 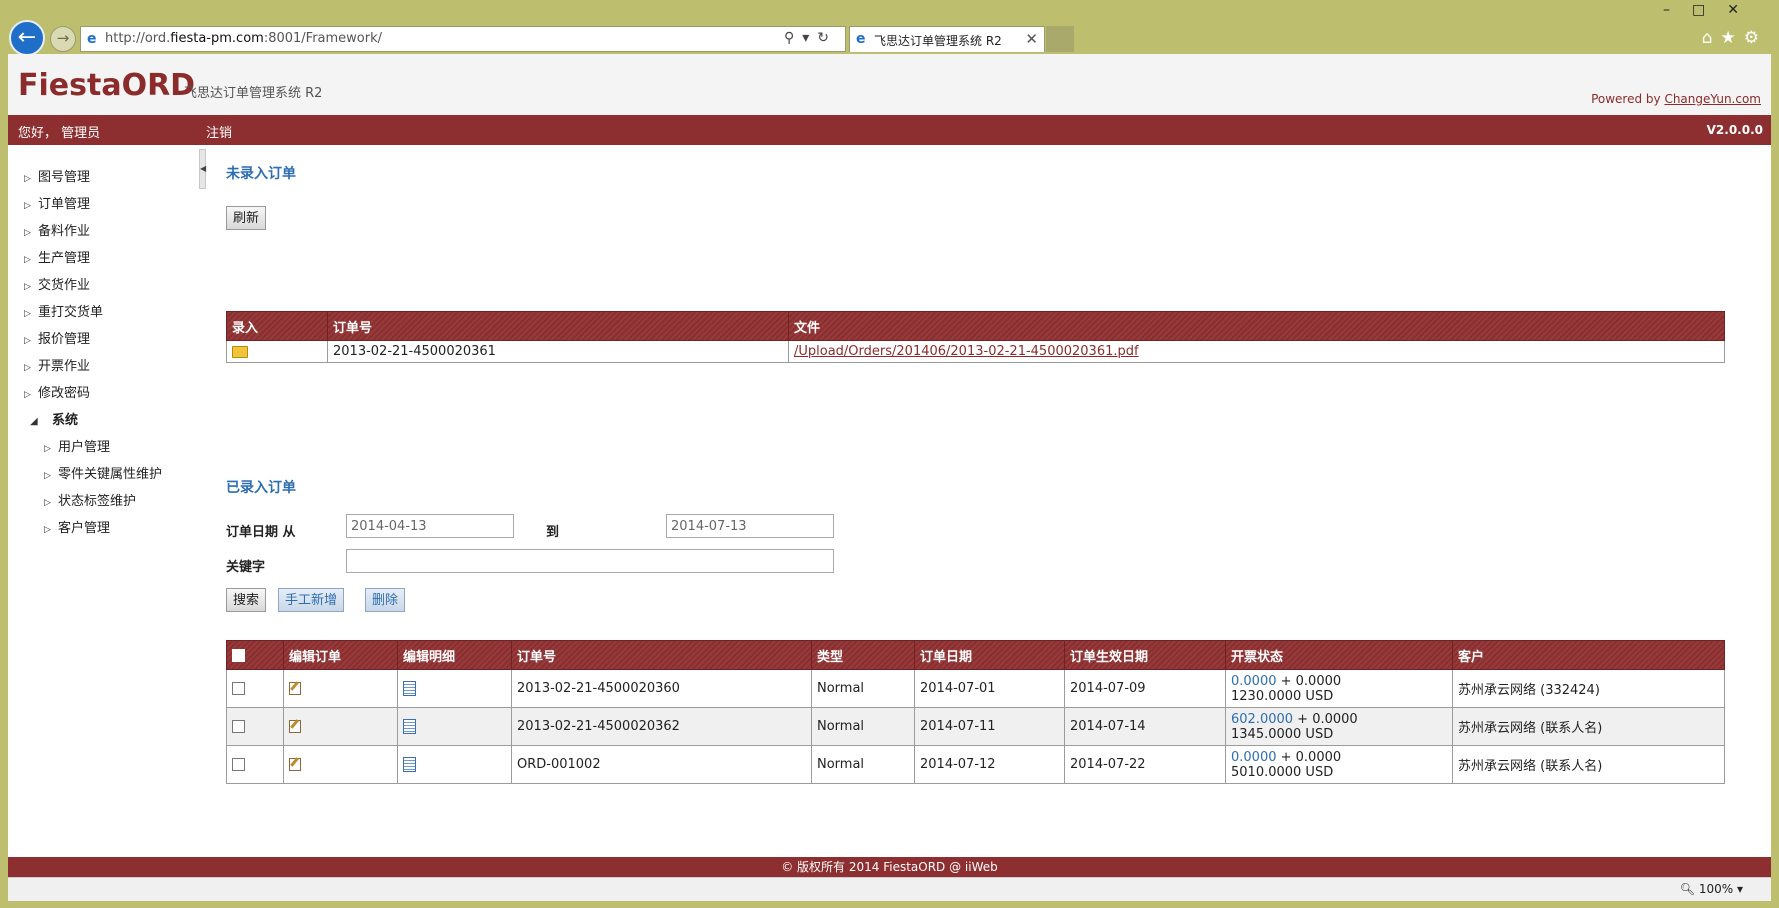 What do you see at coordinates (77, 526) in the screenshot?
I see `sidebar-subitem: ▷ 客户管理` at bounding box center [77, 526].